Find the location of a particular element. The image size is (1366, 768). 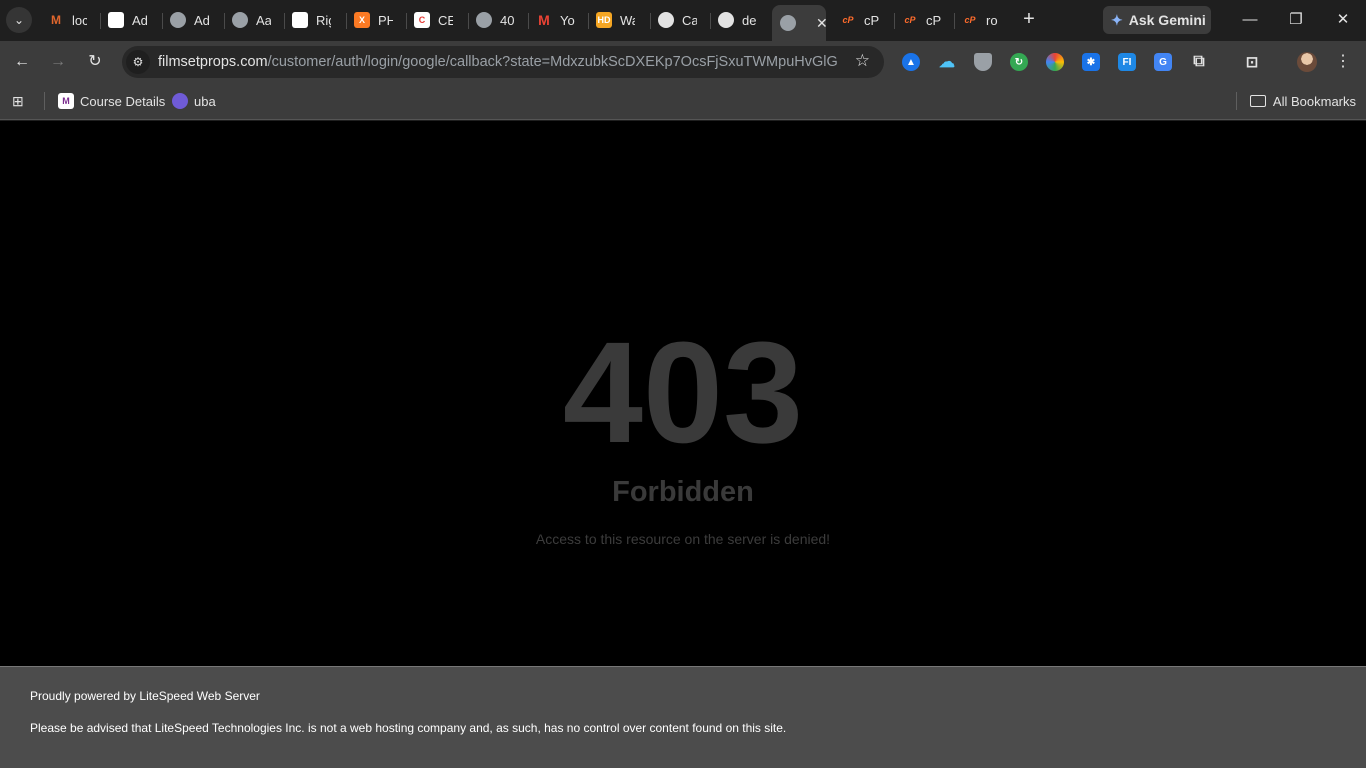

error-code: 403 is located at coordinates (683, 392).